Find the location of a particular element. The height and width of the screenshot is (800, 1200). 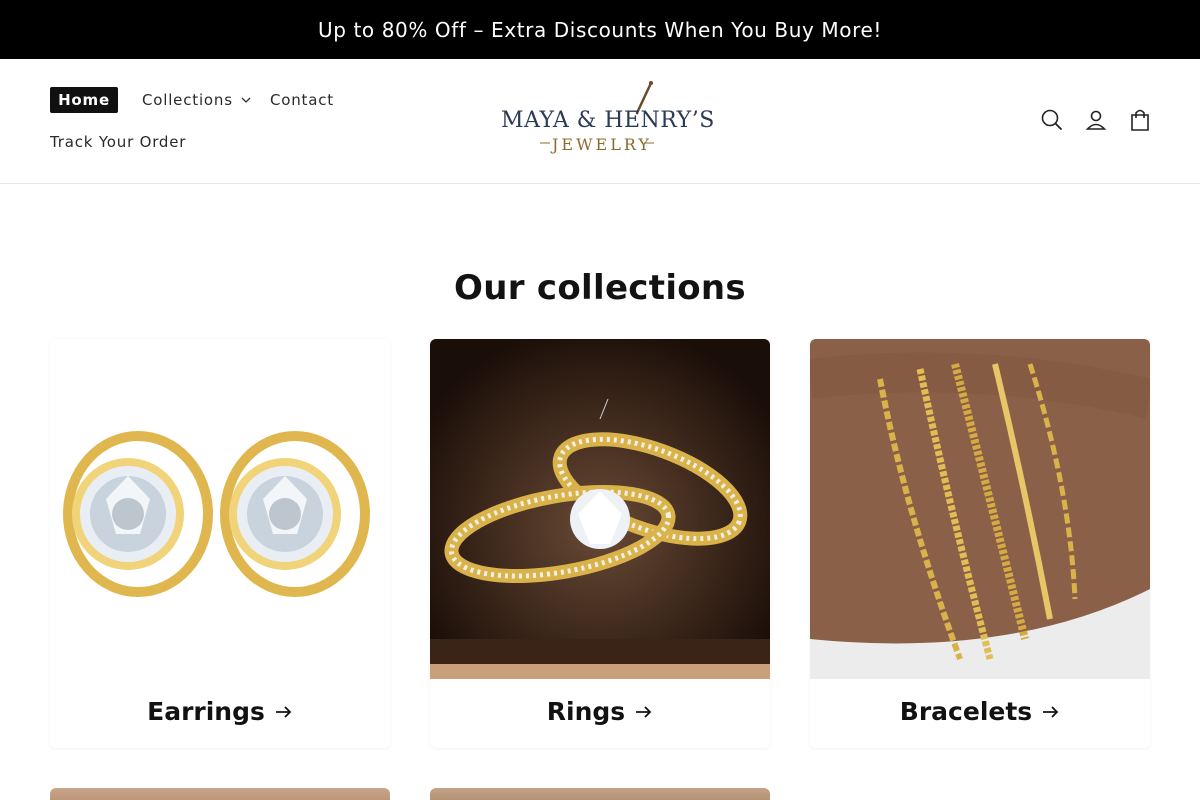

nav-track-order-link: Track Your Order is located at coordinates (118, 142).